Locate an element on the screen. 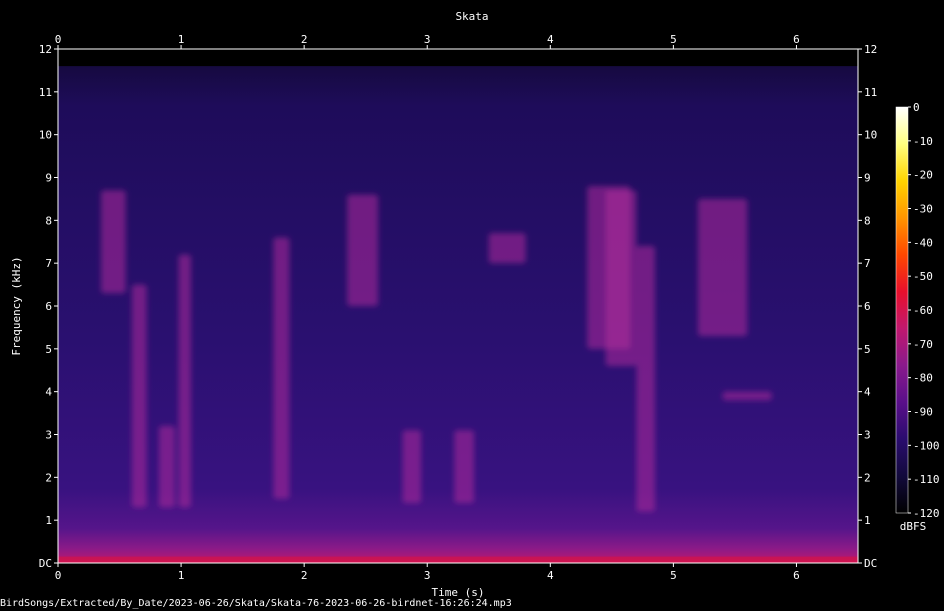  y-tick-label-right: 12 is located at coordinates (870, 49).